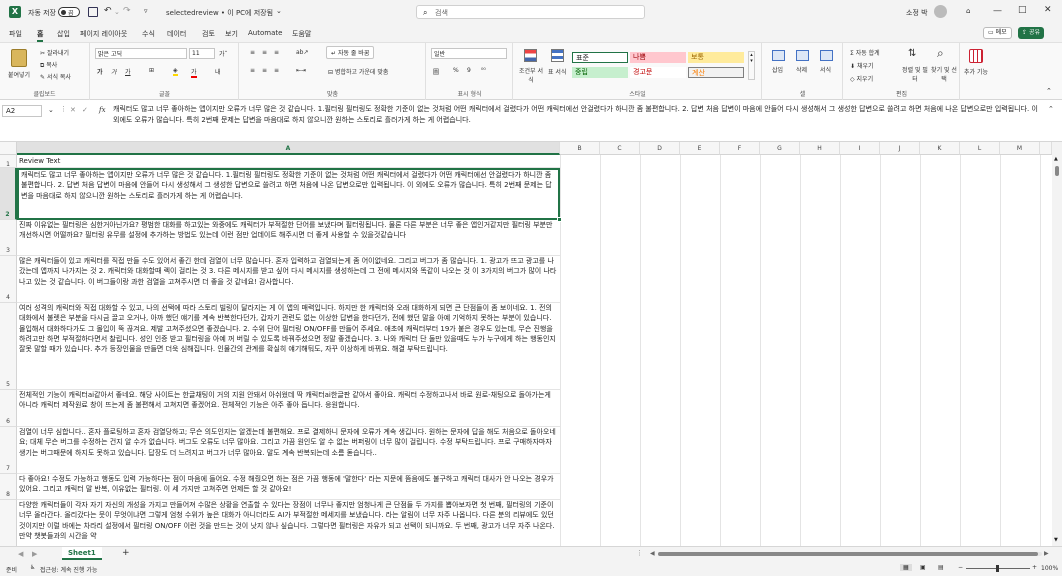 The image size is (1062, 576). Describe the element at coordinates (976, 71) in the screenshot. I see `addins-button: 추가 기능` at that location.